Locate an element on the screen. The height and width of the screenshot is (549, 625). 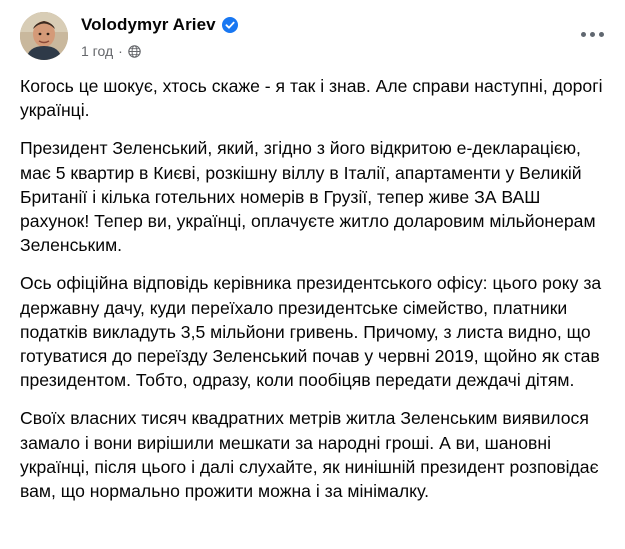
avatar-image is located at coordinates (44, 36).